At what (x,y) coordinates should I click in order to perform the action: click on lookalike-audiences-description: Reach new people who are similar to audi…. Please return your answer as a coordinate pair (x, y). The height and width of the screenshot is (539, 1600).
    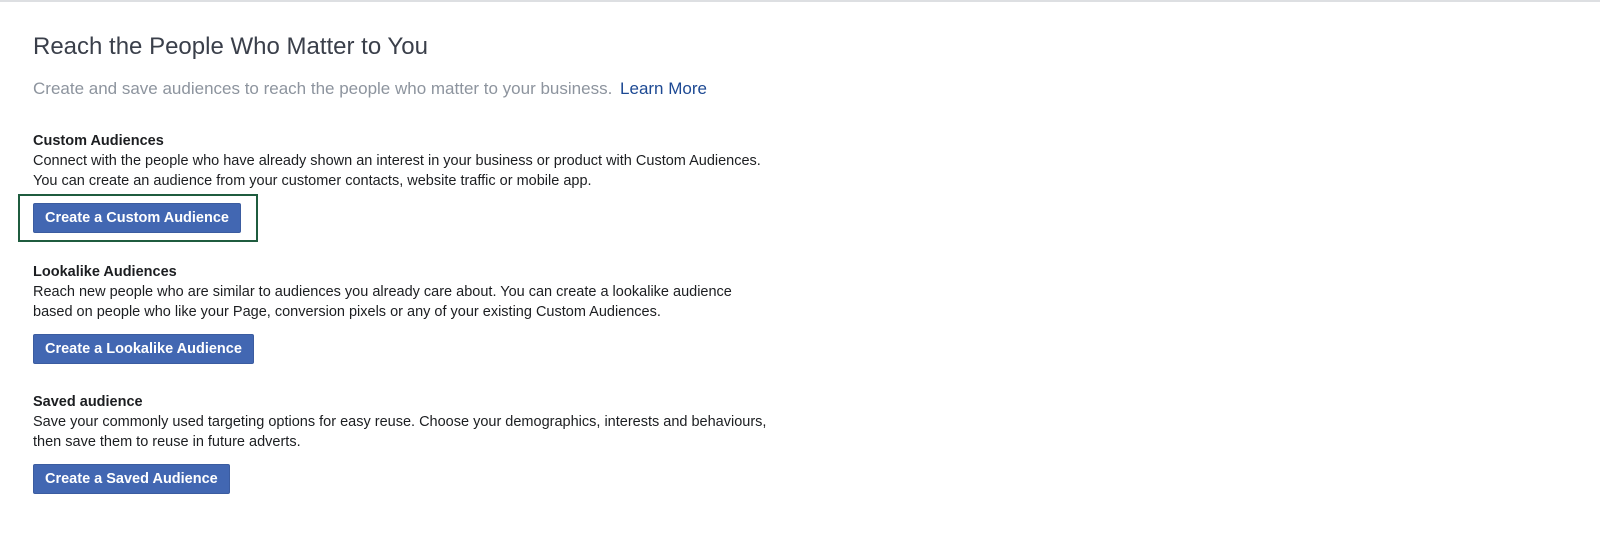
    Looking at the image, I should click on (382, 302).